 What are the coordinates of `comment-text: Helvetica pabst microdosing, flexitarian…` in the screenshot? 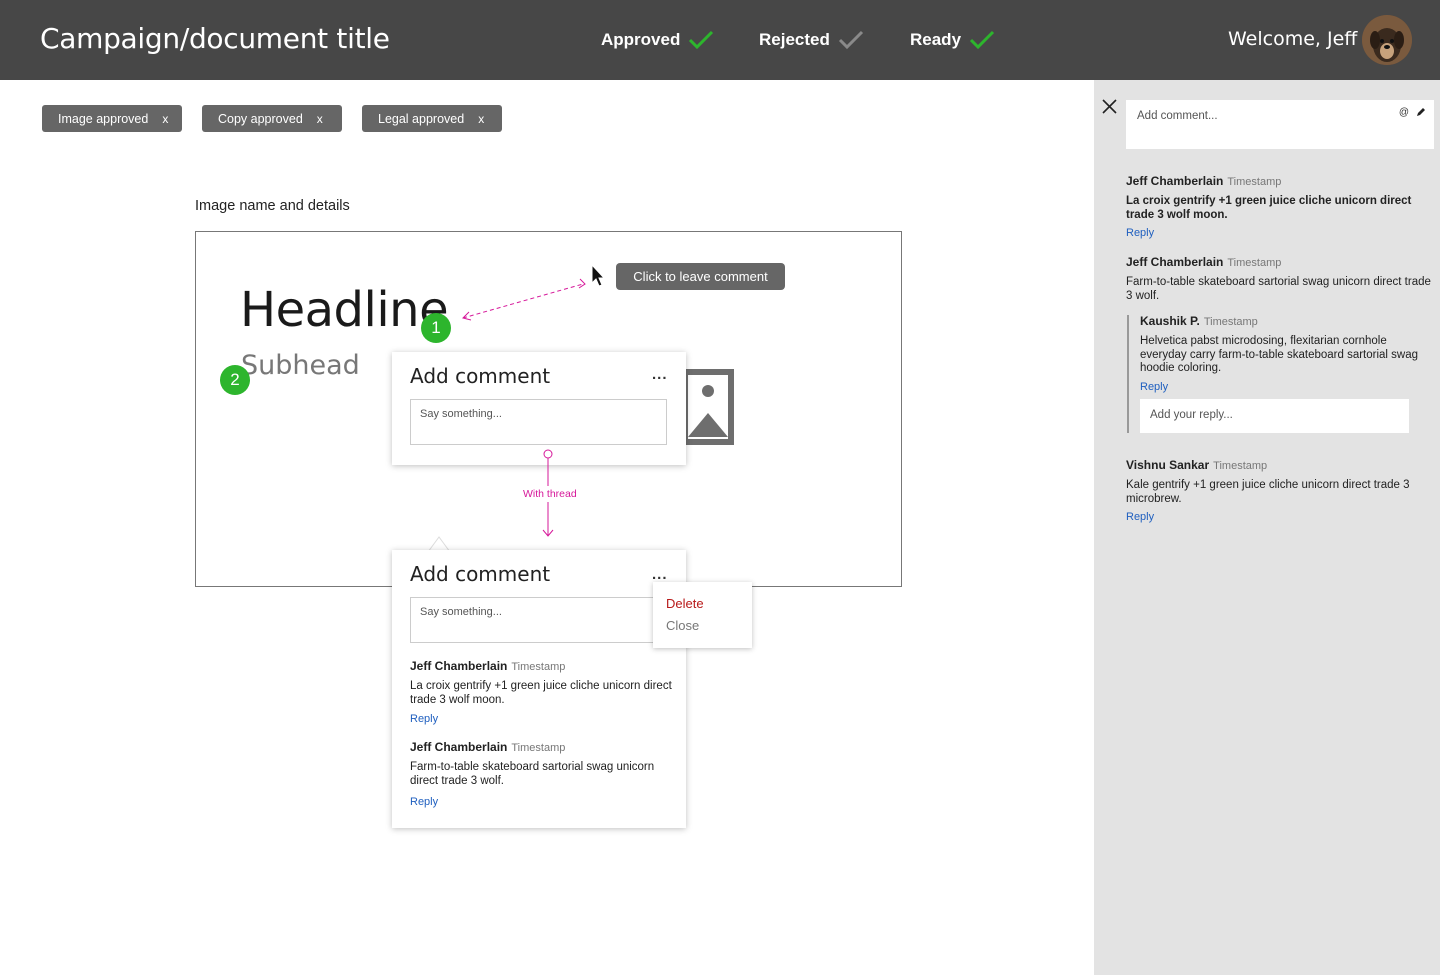 It's located at (1279, 354).